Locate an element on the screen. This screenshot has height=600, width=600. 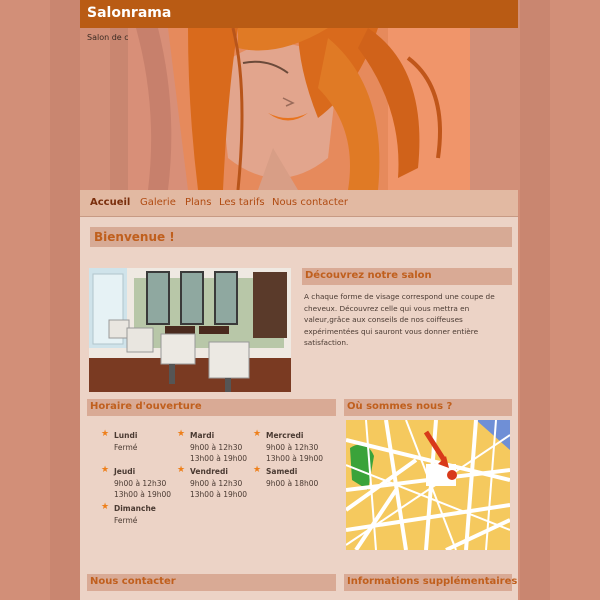
nav-plans: Plans is located at coordinates (198, 202).